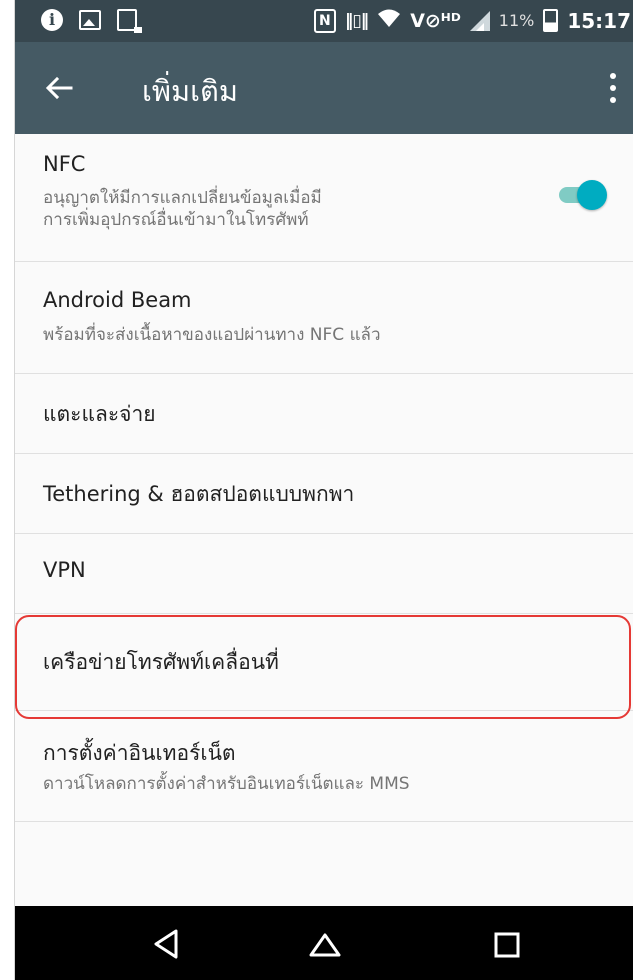  I want to click on screenshot-icon, so click(129, 21).